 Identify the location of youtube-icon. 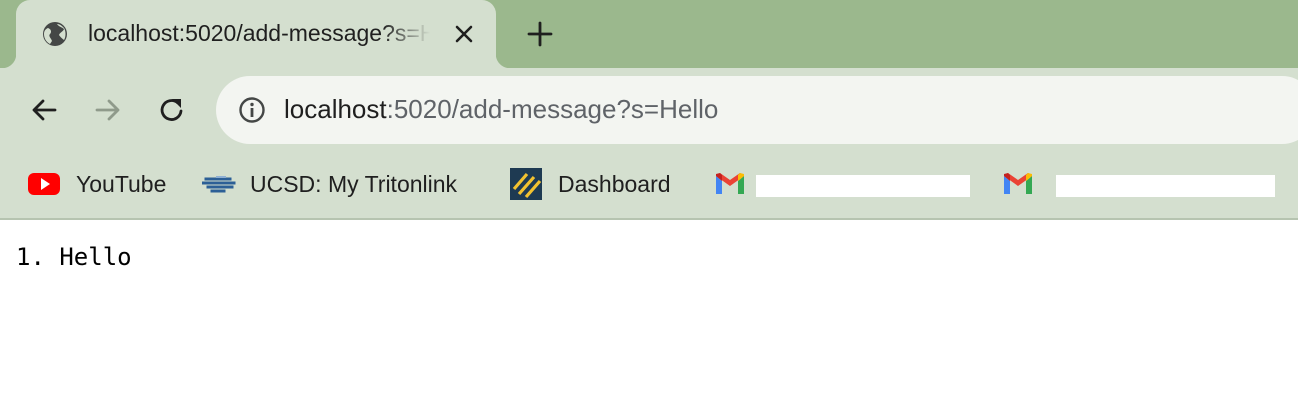
(44, 184).